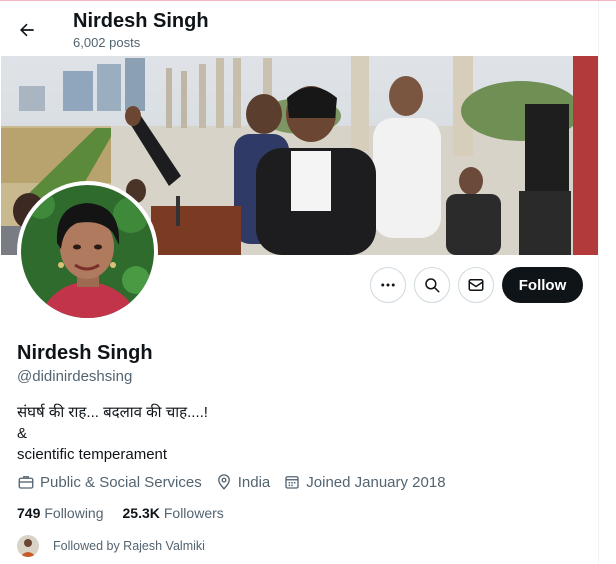 This screenshot has height=564, width=616. What do you see at coordinates (376, 482) in the screenshot?
I see `joined-label: Joined January 2018` at bounding box center [376, 482].